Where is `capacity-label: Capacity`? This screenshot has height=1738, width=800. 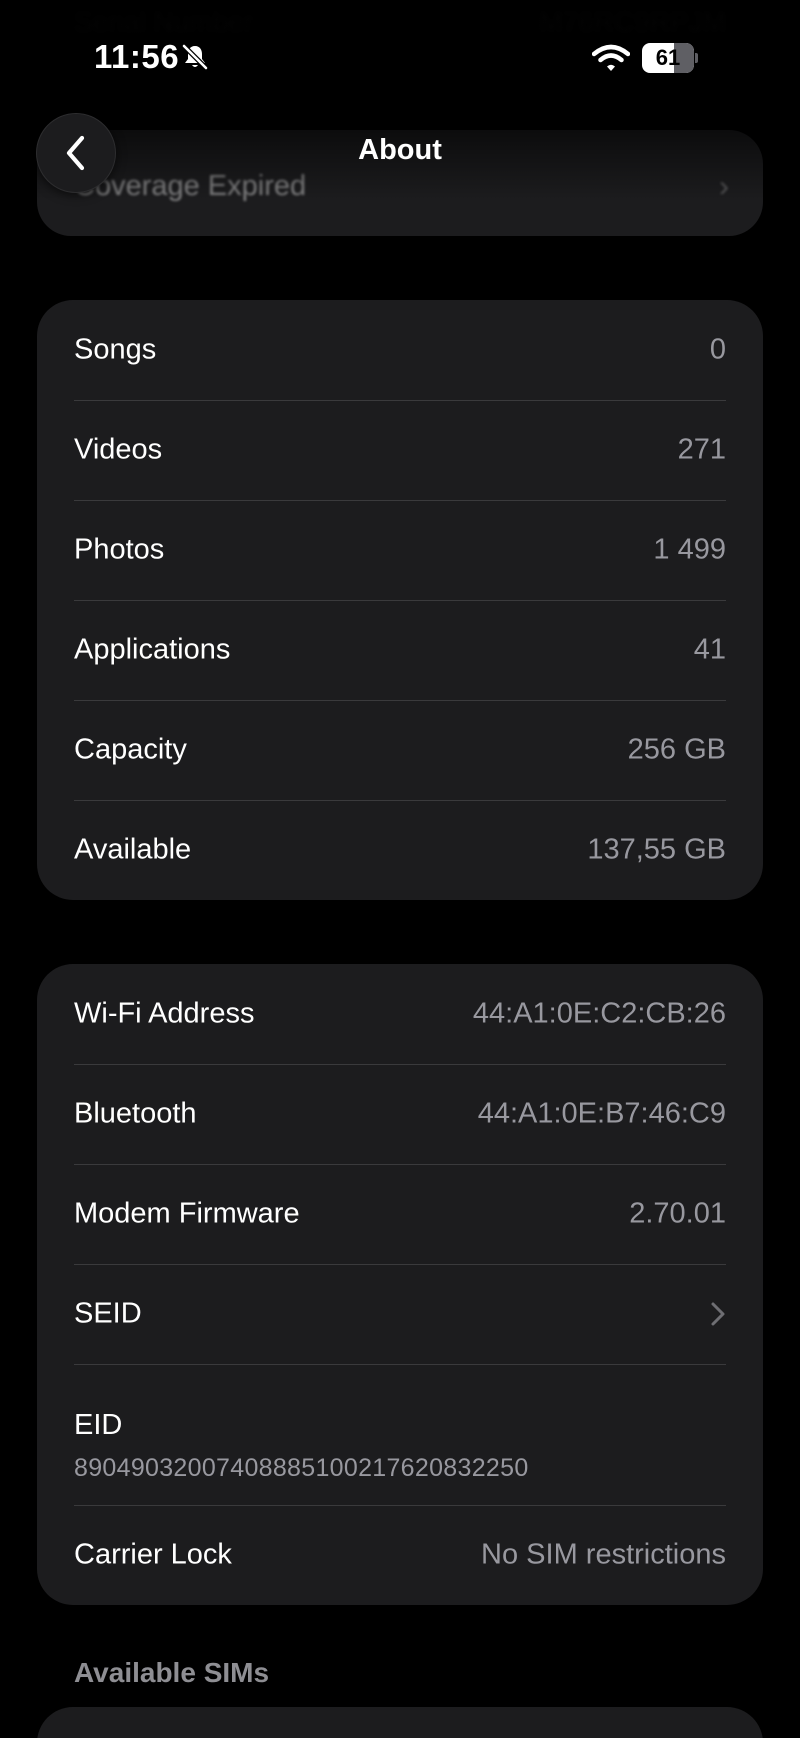 capacity-label: Capacity is located at coordinates (130, 749).